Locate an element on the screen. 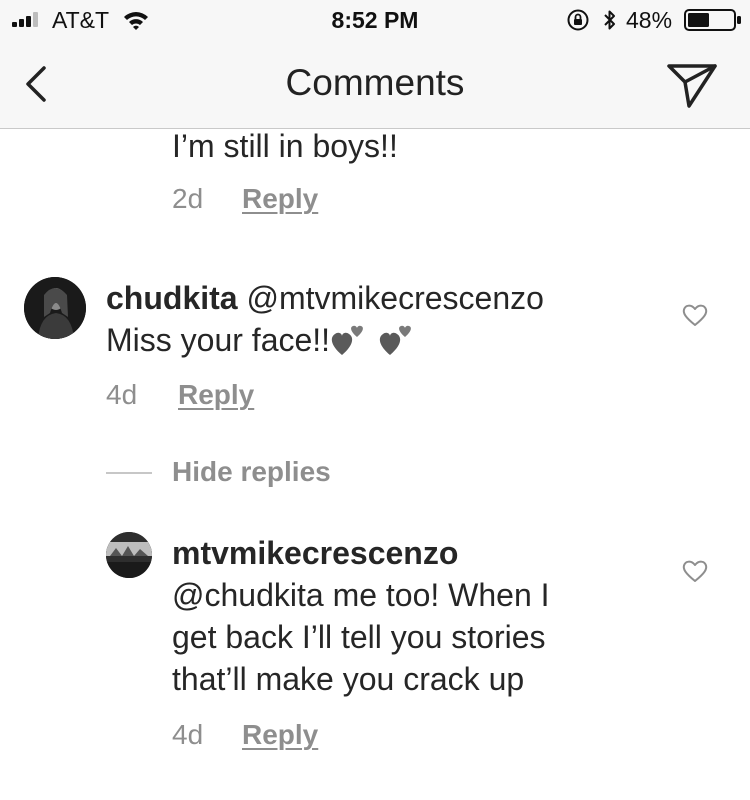 This screenshot has height=800, width=750. rotation-lock-icon is located at coordinates (578, 20).